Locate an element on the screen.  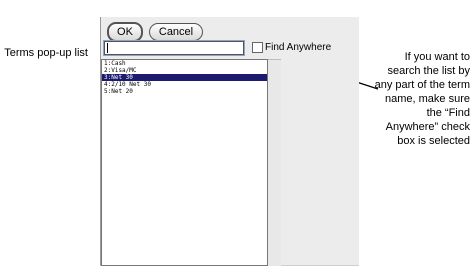
list-scrollbar is located at coordinates (274, 162).